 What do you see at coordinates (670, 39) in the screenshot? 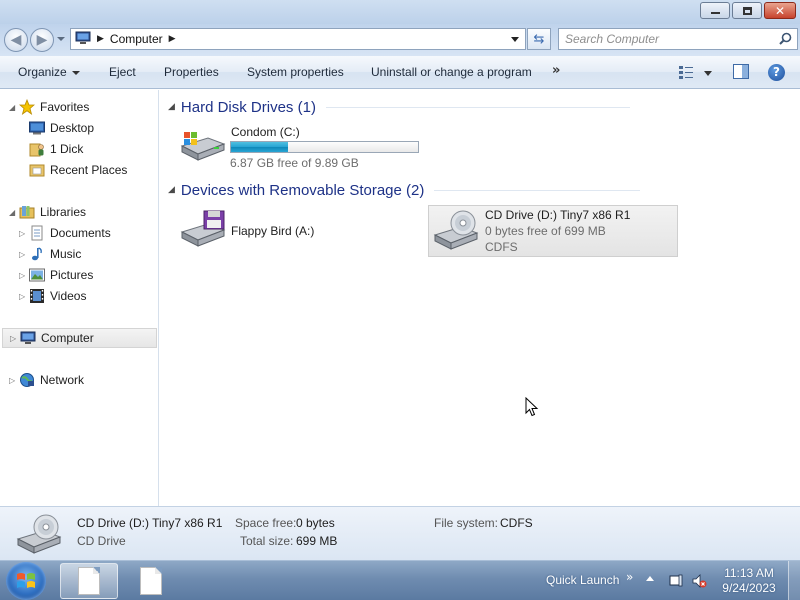
I see `search-input` at bounding box center [670, 39].